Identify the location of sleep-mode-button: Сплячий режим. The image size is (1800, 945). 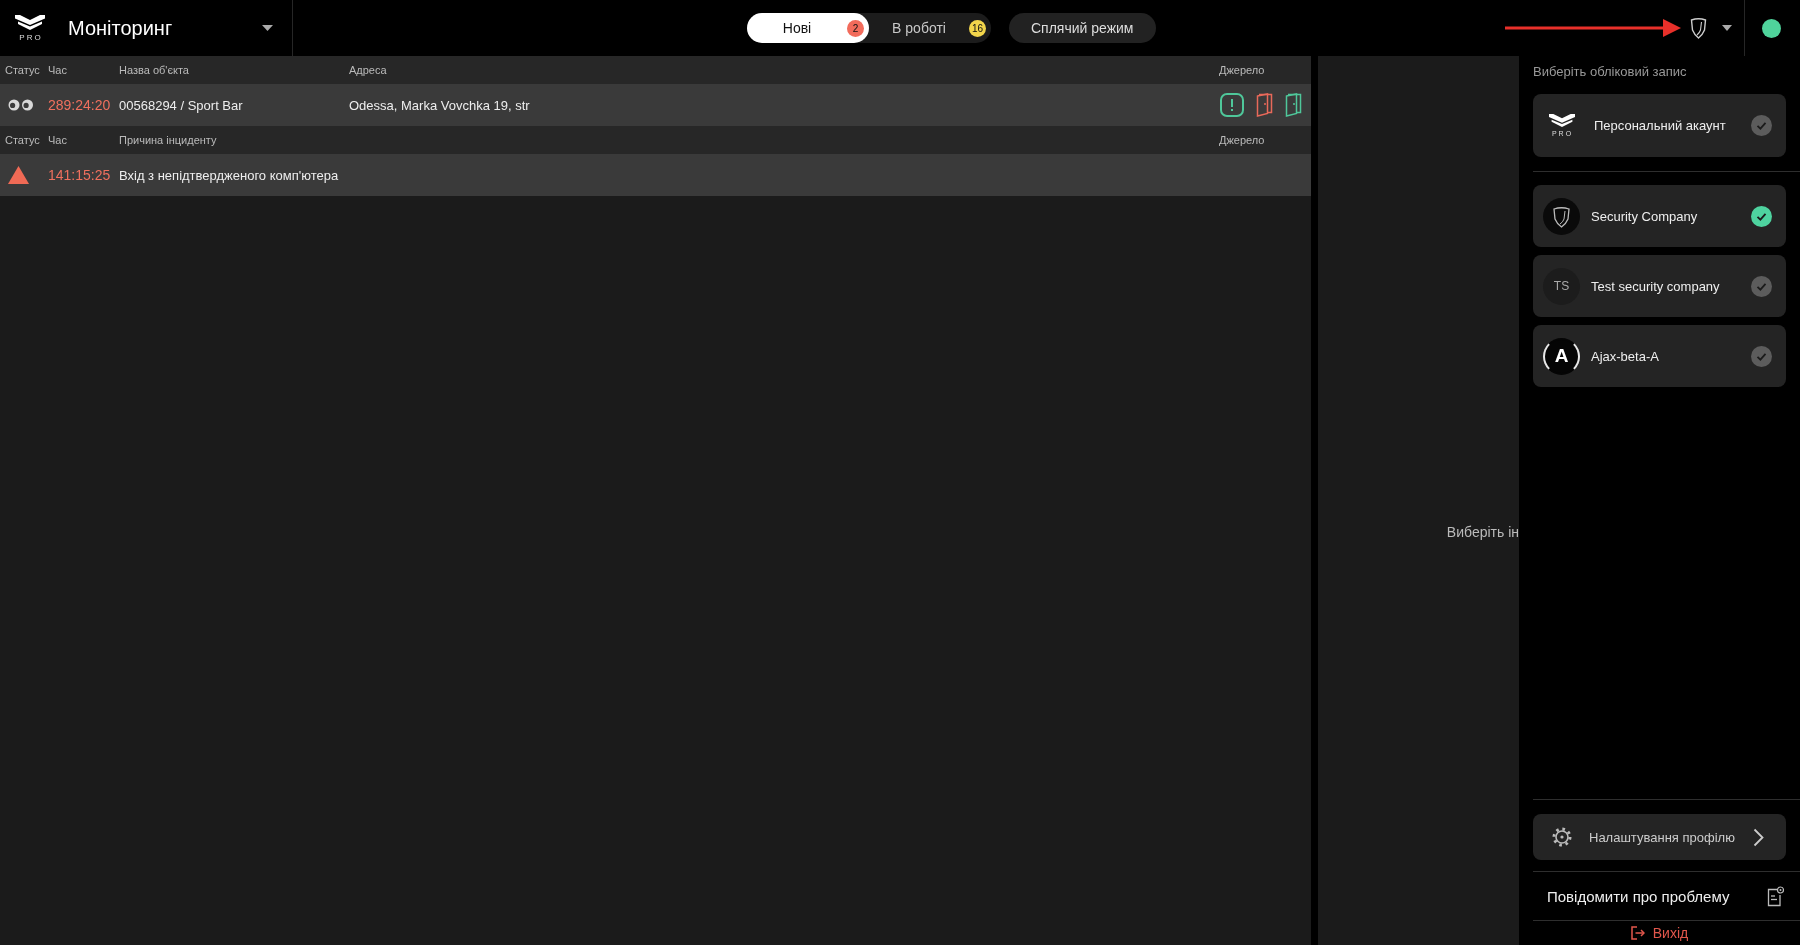
(1082, 28).